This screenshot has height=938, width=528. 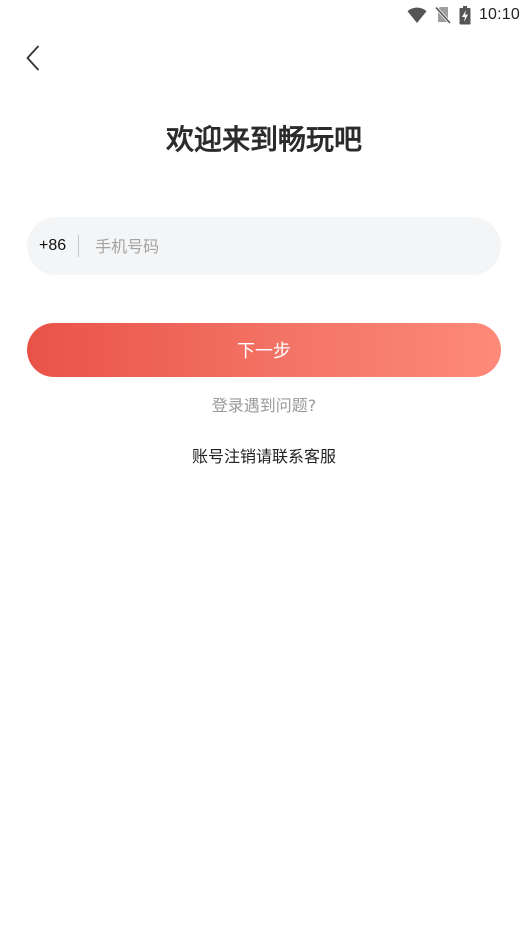 What do you see at coordinates (417, 15) in the screenshot?
I see `wifi-icon` at bounding box center [417, 15].